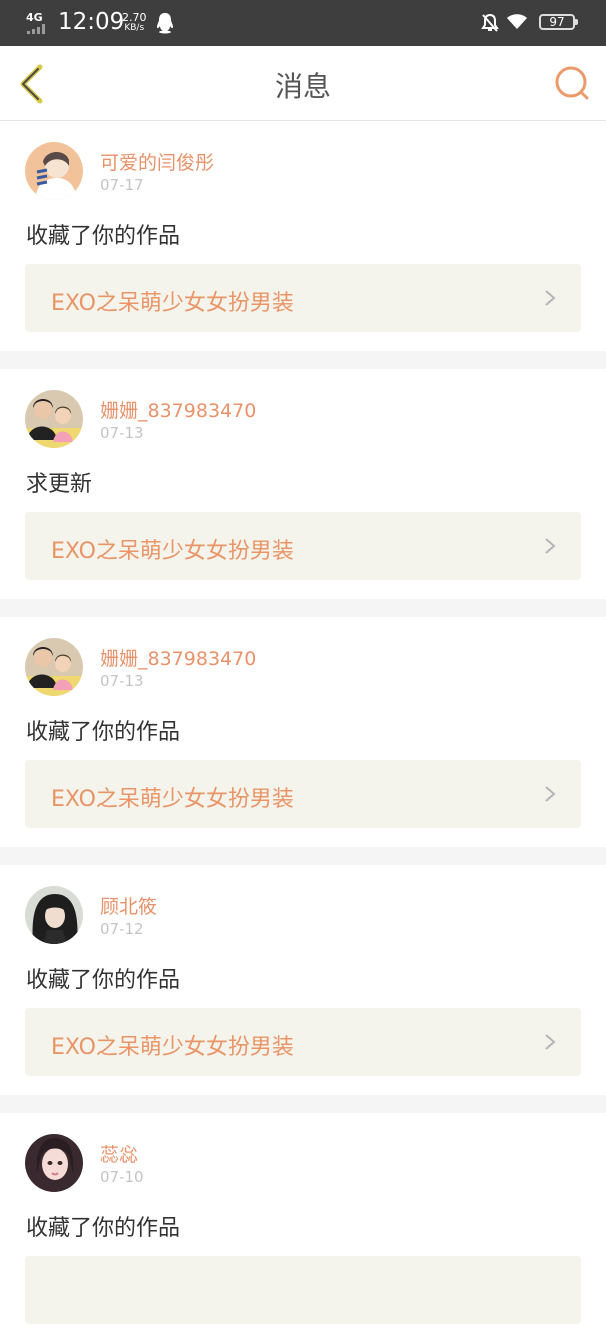 This screenshot has height=1343, width=606. Describe the element at coordinates (59, 484) in the screenshot. I see `message-text: 求更新` at that location.